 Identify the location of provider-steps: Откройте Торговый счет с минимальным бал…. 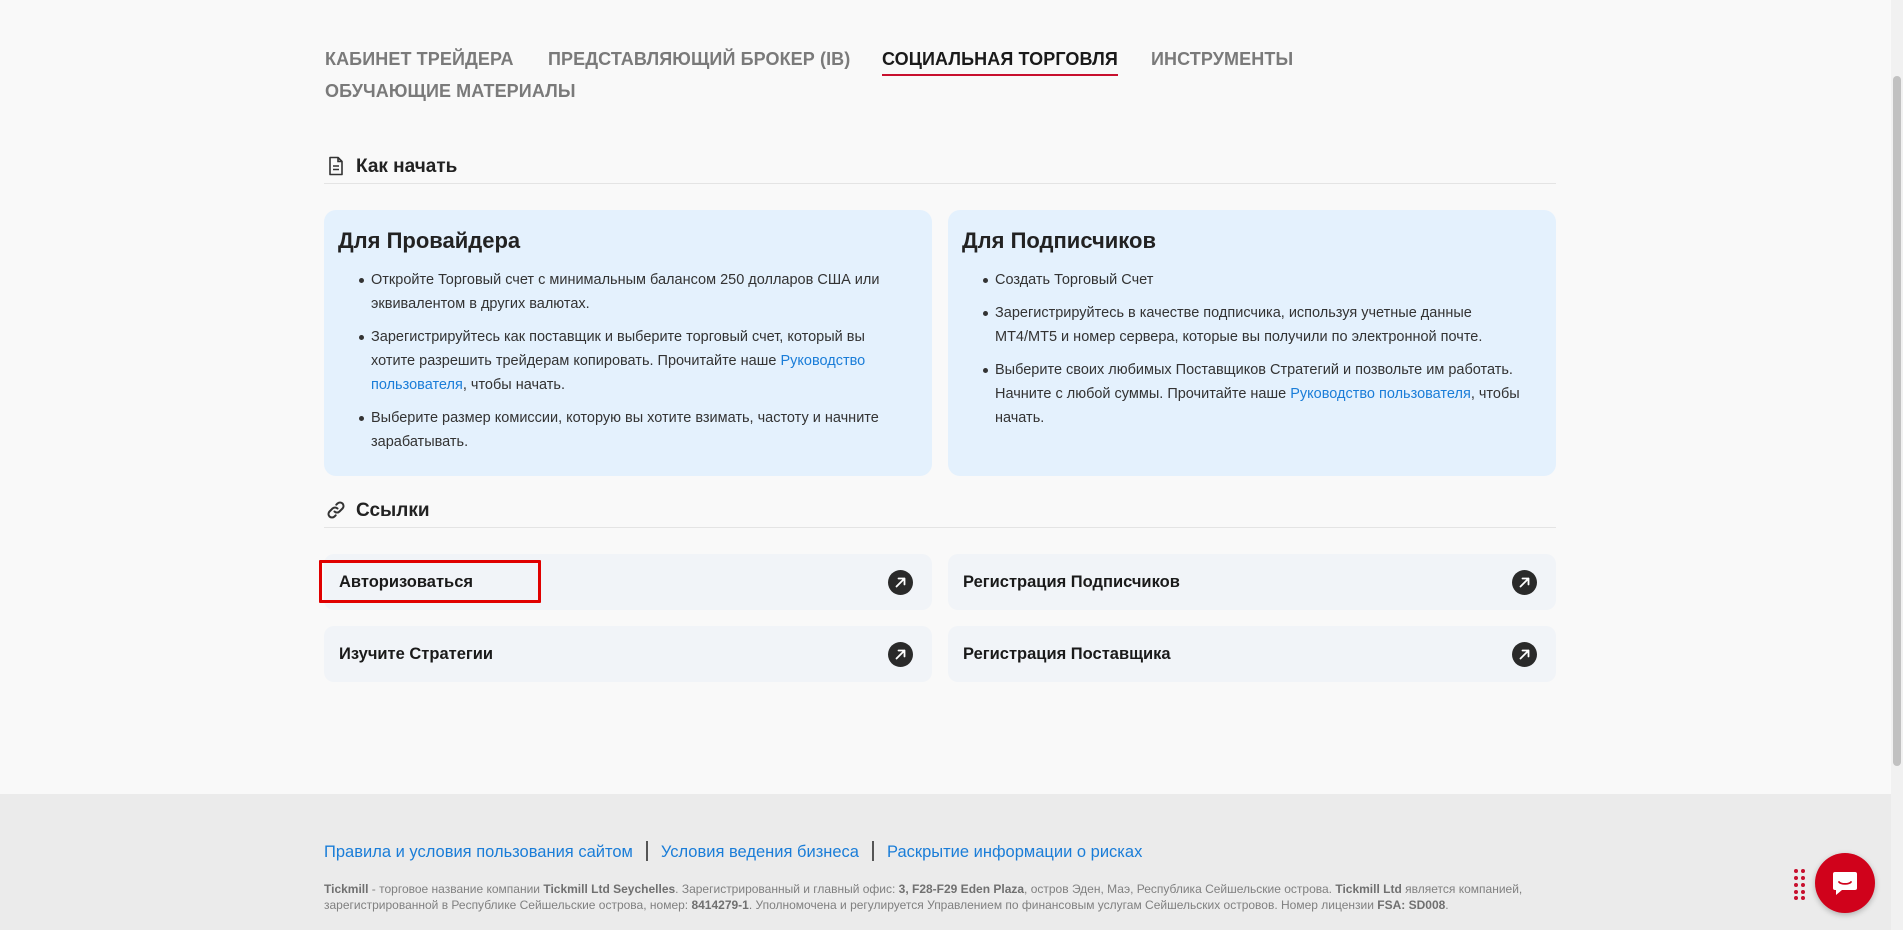
(620, 365).